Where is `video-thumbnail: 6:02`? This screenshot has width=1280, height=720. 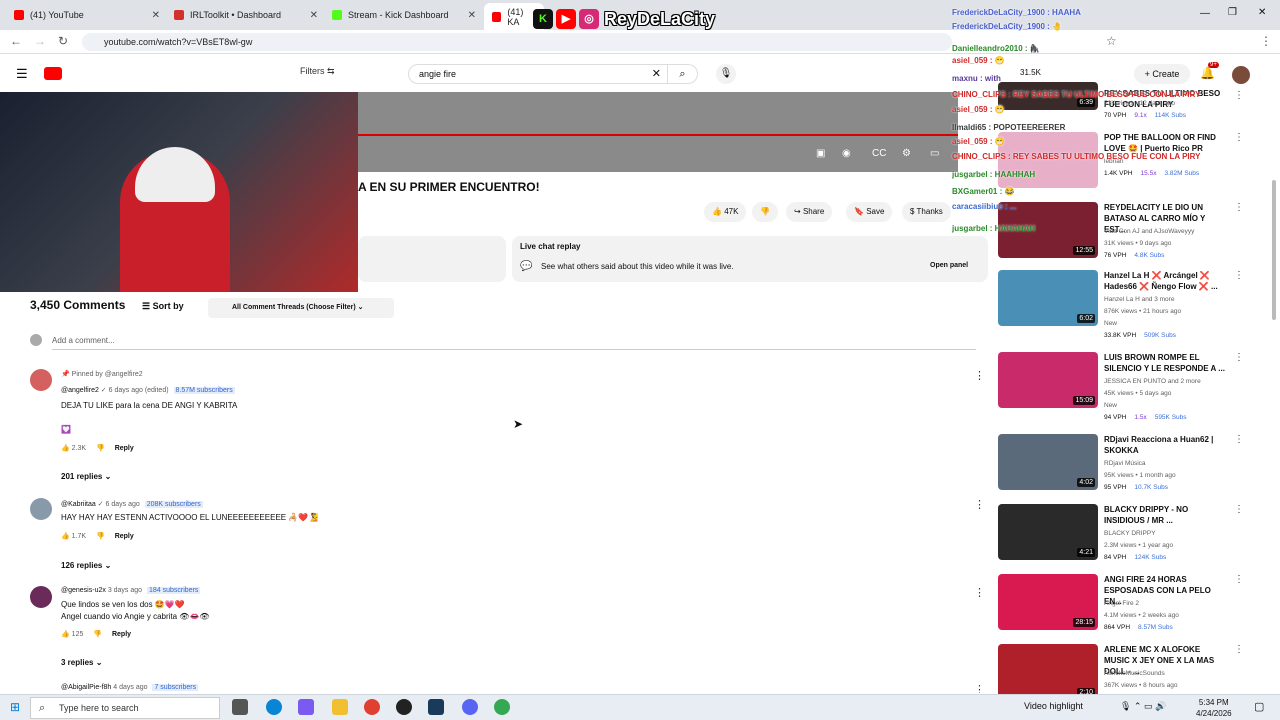 video-thumbnail: 6:02 is located at coordinates (1048, 298).